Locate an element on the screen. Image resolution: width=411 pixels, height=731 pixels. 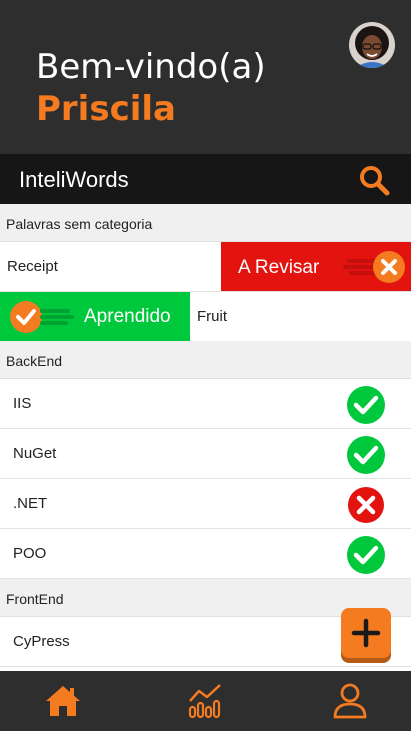
app-title: InteliWords is located at coordinates (74, 179).